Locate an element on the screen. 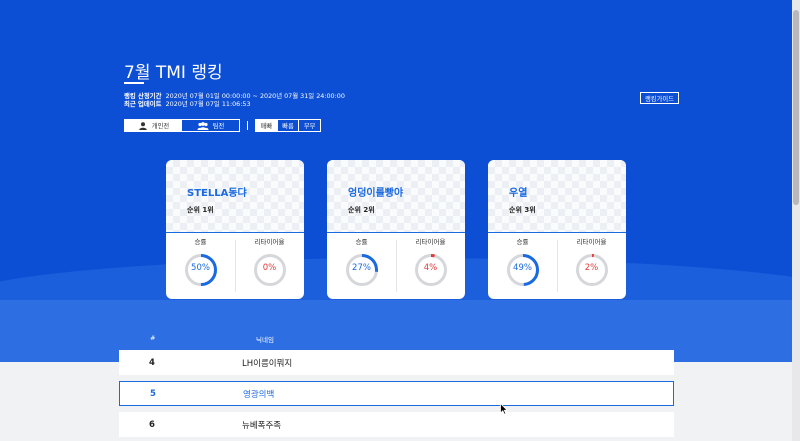 The width and height of the screenshot is (800, 441). retire-rate-value: 2% is located at coordinates (591, 268).